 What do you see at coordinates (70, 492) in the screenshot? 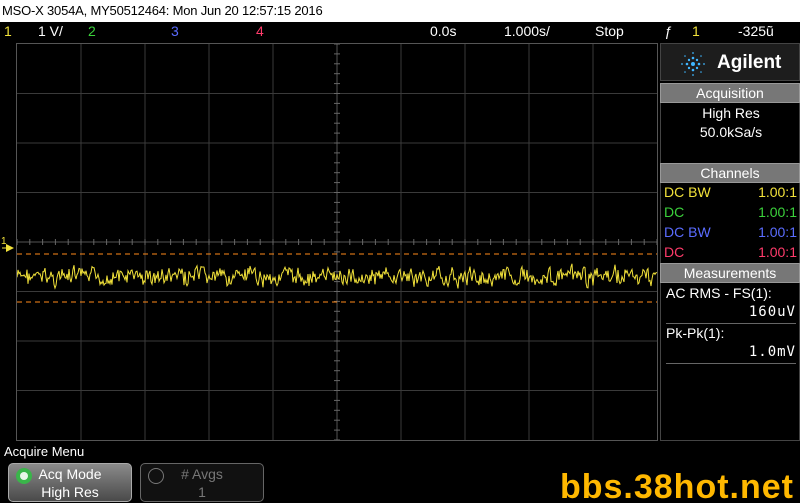
I see `softkey-value: High Res` at bounding box center [70, 492].